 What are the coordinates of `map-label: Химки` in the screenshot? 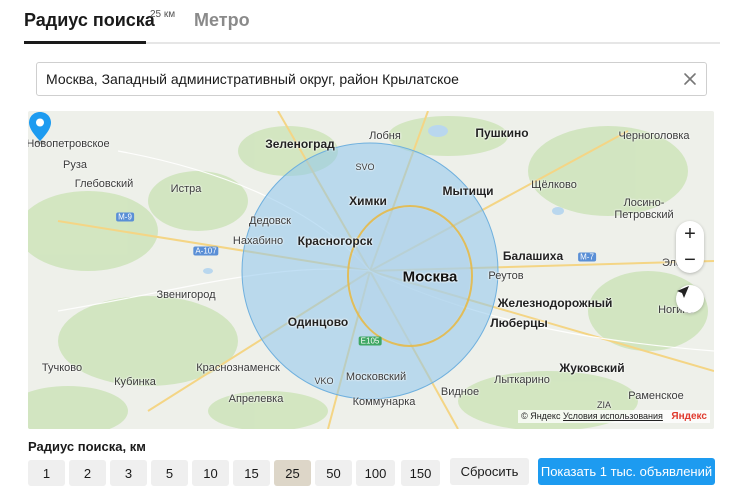 It's located at (368, 201).